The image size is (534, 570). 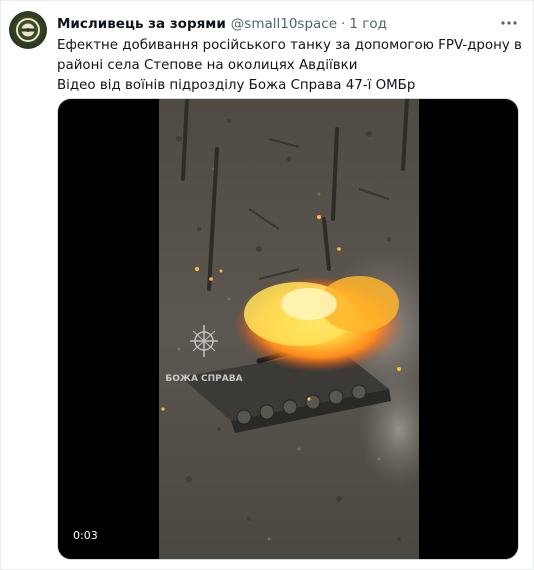 I want to click on more-horizontal-icon, so click(x=509, y=23).